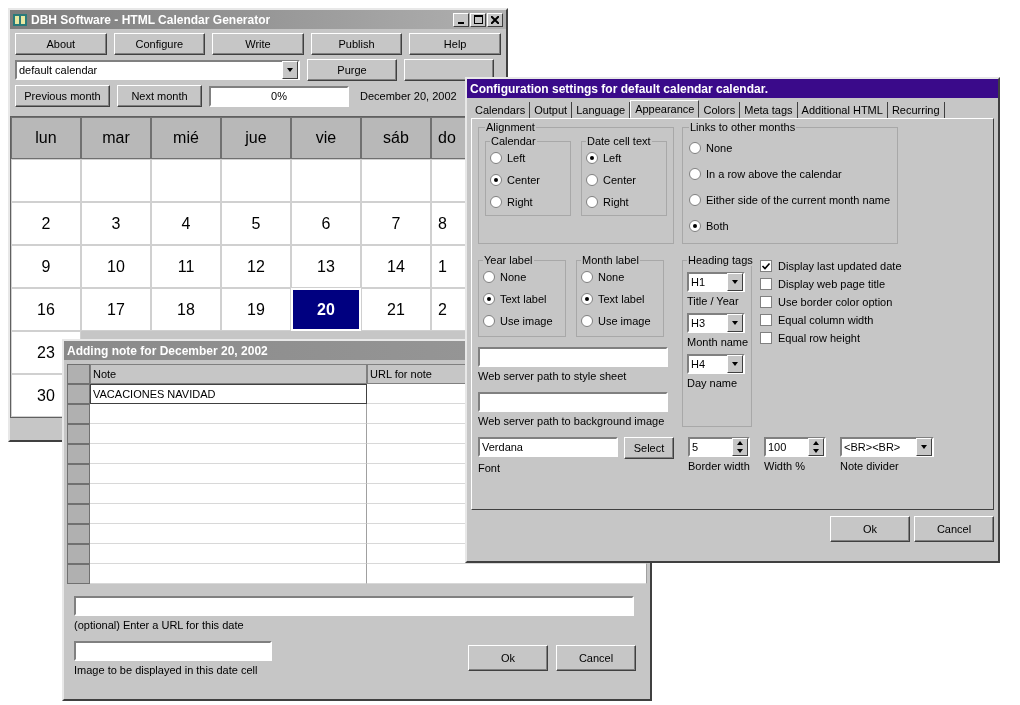 The image size is (1020, 705). What do you see at coordinates (151, 19) in the screenshot?
I see `window-title: DBH Software - HTML Calendar Generator` at bounding box center [151, 19].